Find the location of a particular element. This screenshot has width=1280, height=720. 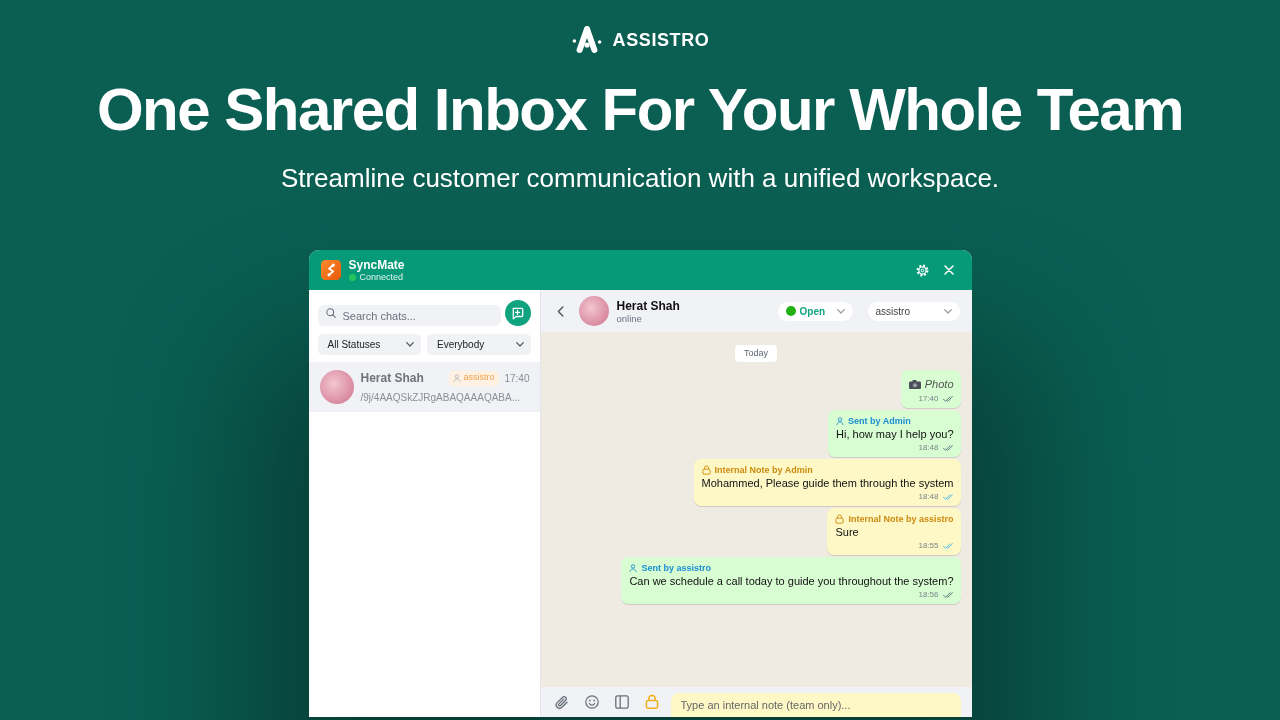

sender-label: Internal Note by assistro is located at coordinates (901, 519).